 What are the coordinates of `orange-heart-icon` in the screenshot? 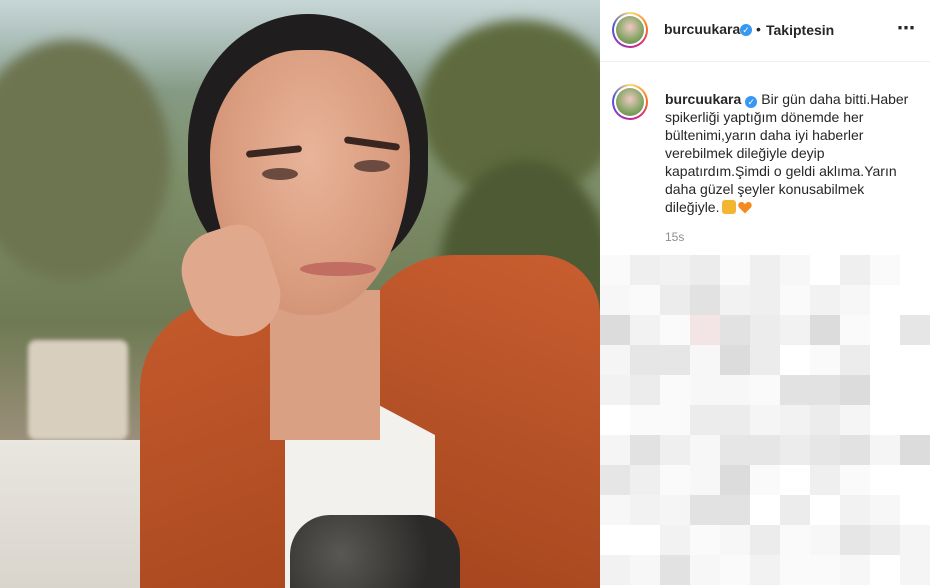 It's located at (745, 208).